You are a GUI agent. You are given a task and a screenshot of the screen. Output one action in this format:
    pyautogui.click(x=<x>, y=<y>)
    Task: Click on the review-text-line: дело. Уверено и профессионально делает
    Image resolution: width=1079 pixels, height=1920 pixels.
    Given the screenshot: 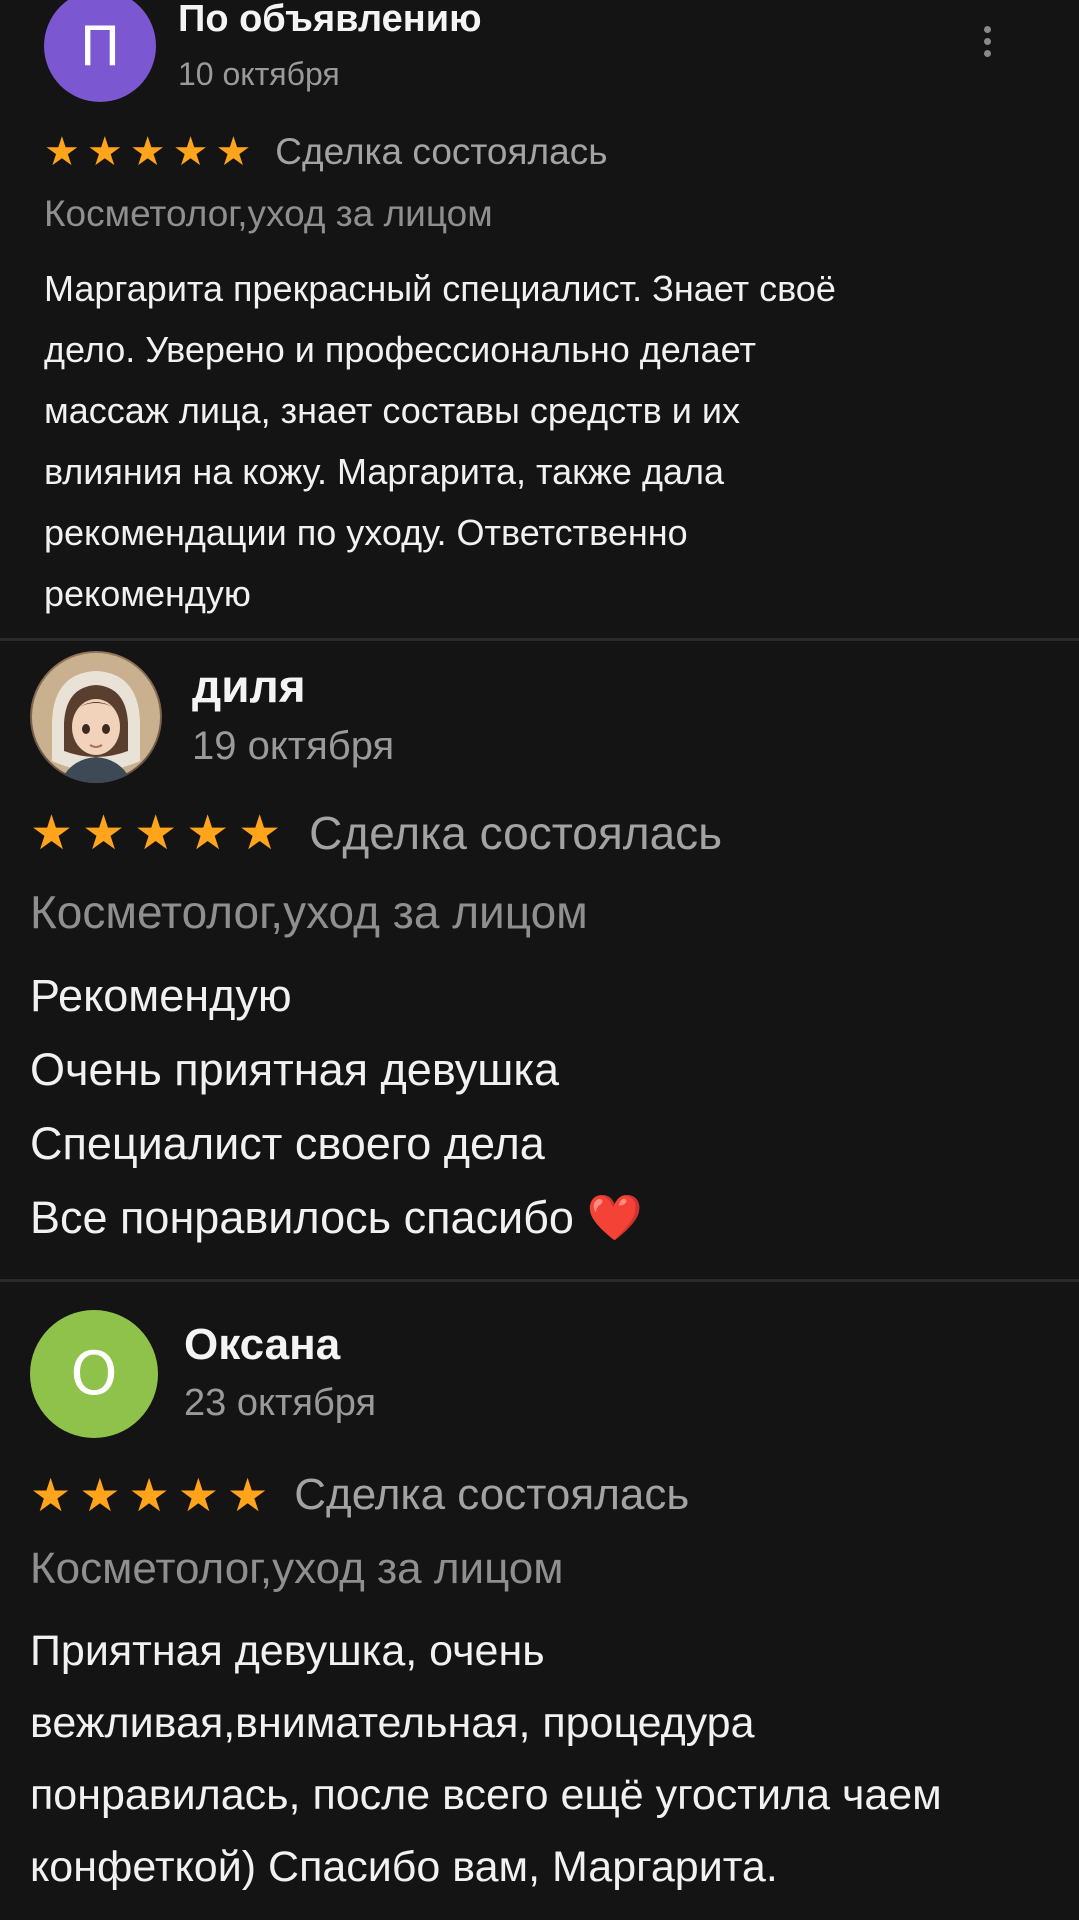 What is the action you would take?
    pyautogui.click(x=400, y=349)
    